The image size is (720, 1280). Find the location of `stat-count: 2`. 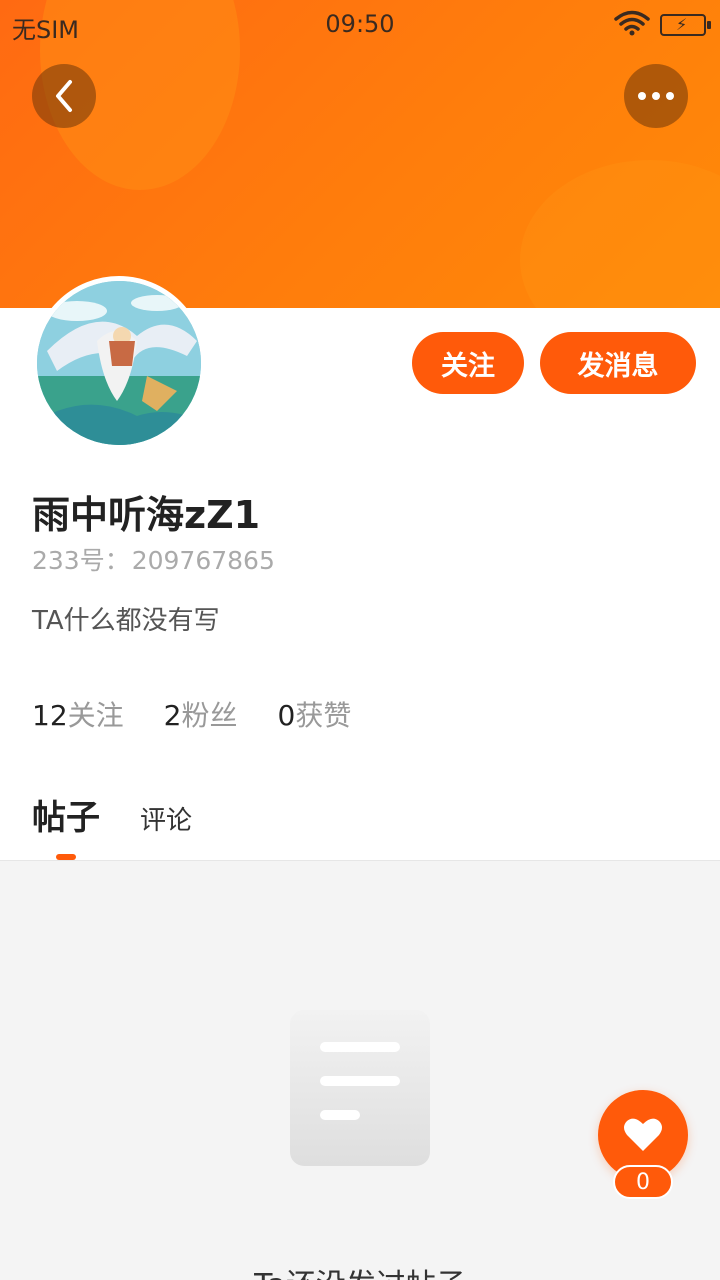

stat-count: 2 is located at coordinates (172, 715).